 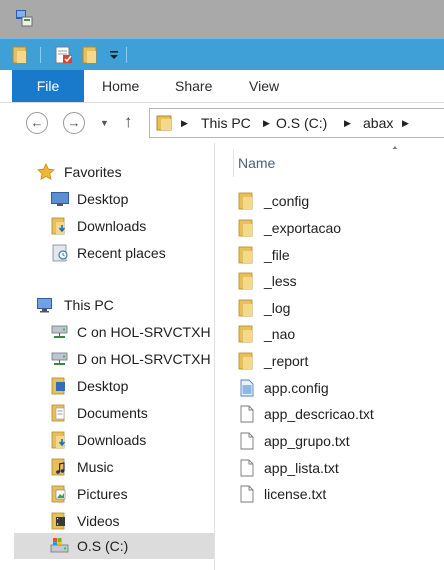 What do you see at coordinates (303, 228) in the screenshot?
I see `file-item-label: _exportacao` at bounding box center [303, 228].